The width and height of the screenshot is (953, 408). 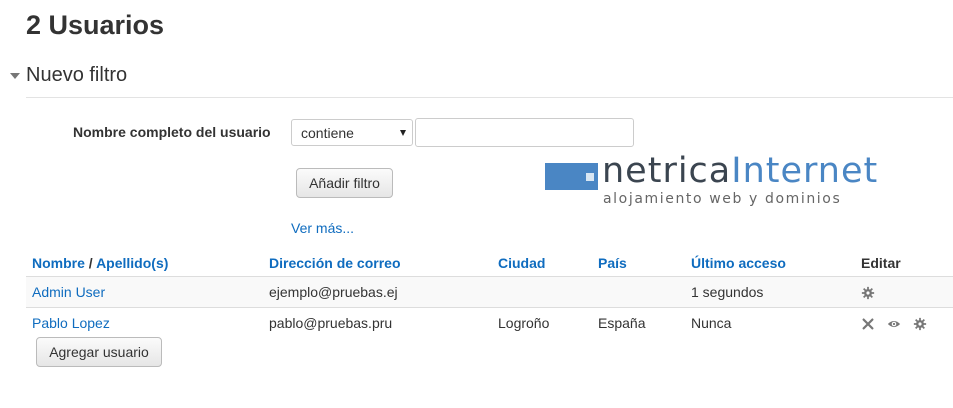 What do you see at coordinates (524, 132) in the screenshot?
I see `filter-value-input` at bounding box center [524, 132].